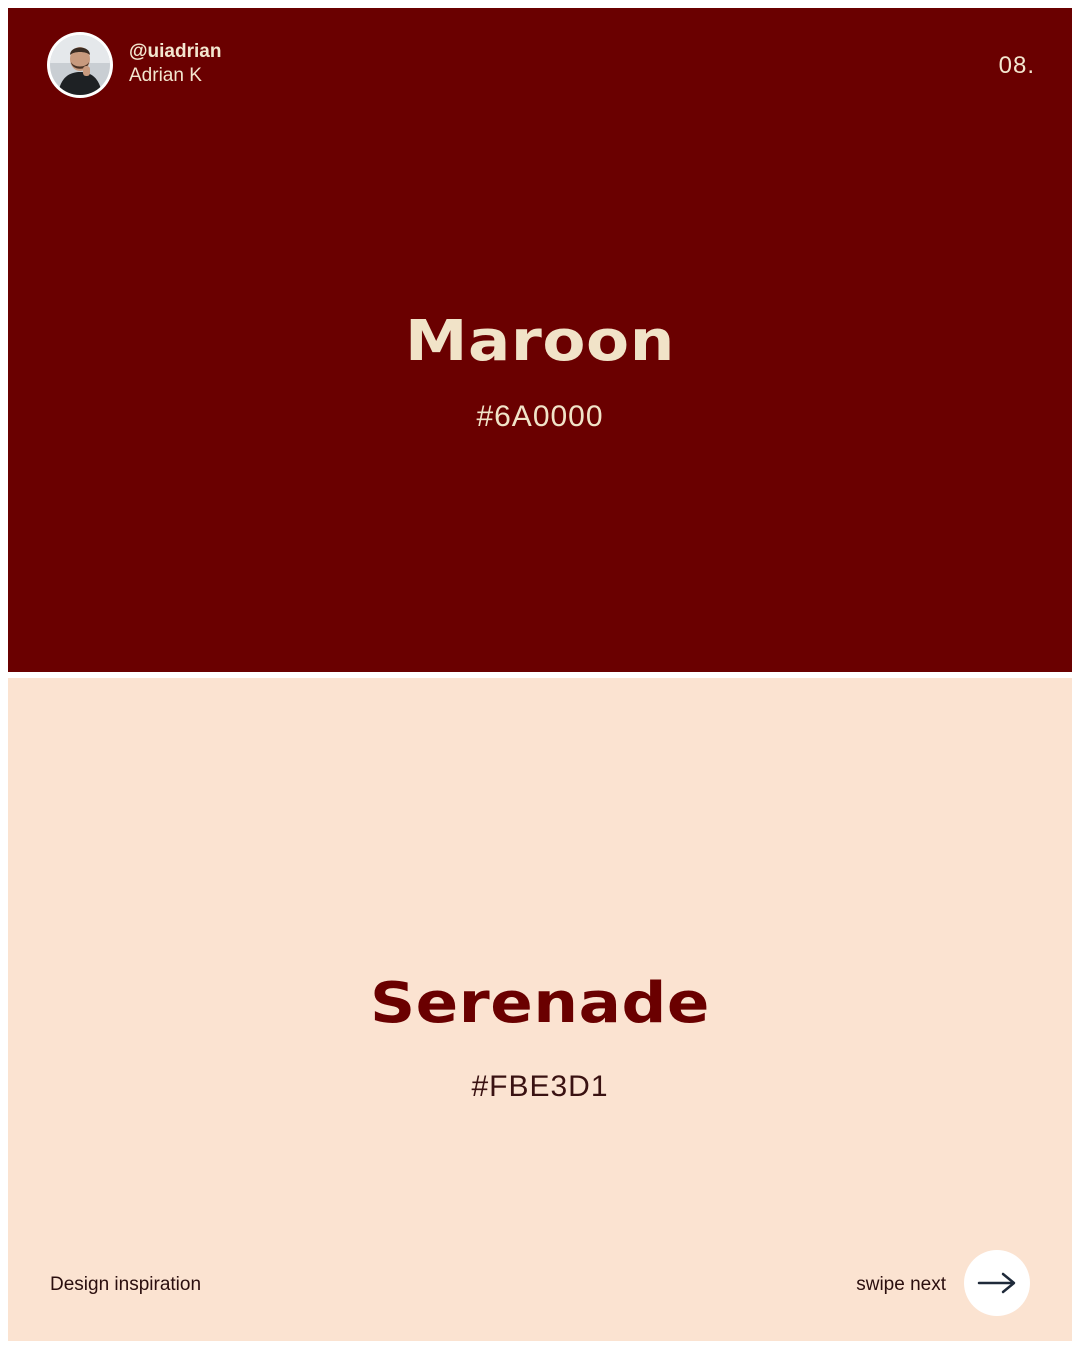 This screenshot has height=1350, width=1080. Describe the element at coordinates (126, 1284) in the screenshot. I see `design-inspiration-label: Design inspiration` at that location.